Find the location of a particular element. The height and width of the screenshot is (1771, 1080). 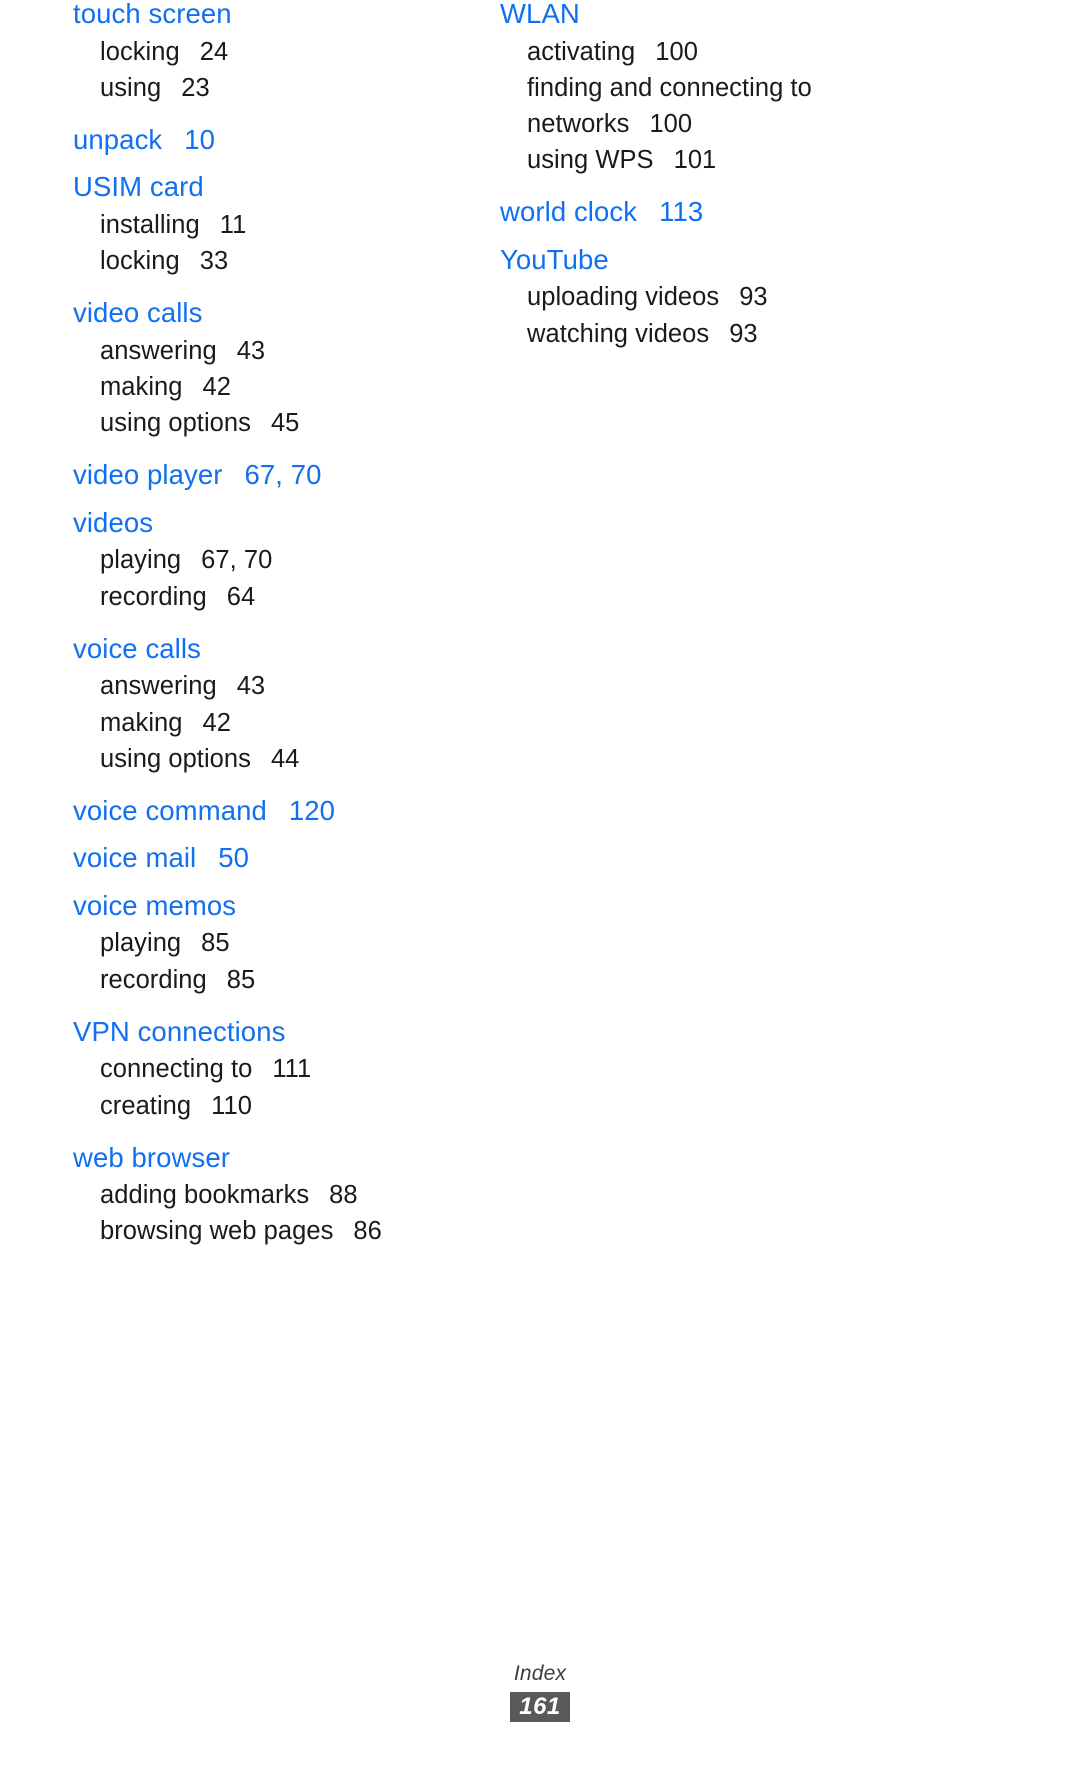

index-subentry-label: activating is located at coordinates (581, 51).